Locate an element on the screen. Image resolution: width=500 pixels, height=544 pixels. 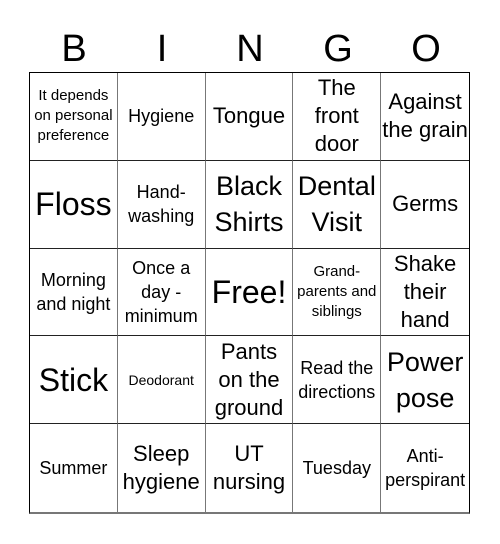
cell-text: The front door is located at coordinates (336, 116).